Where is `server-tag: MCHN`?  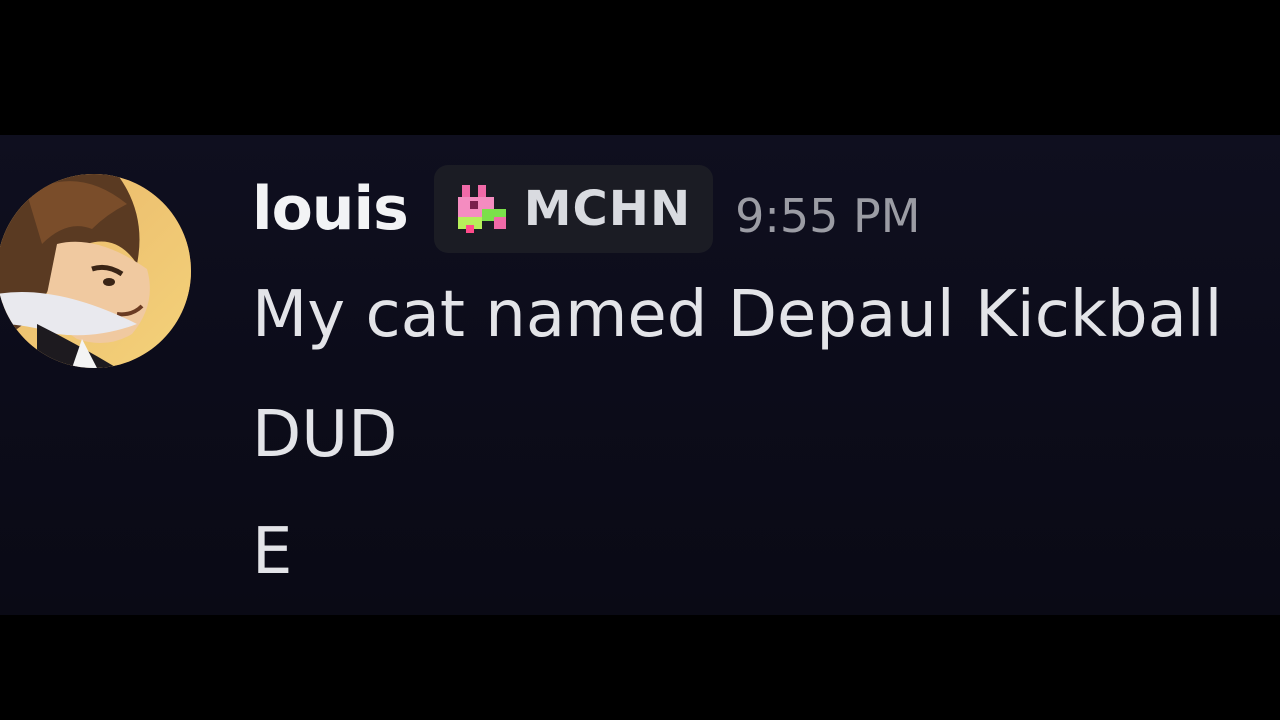 server-tag: MCHN is located at coordinates (573, 209).